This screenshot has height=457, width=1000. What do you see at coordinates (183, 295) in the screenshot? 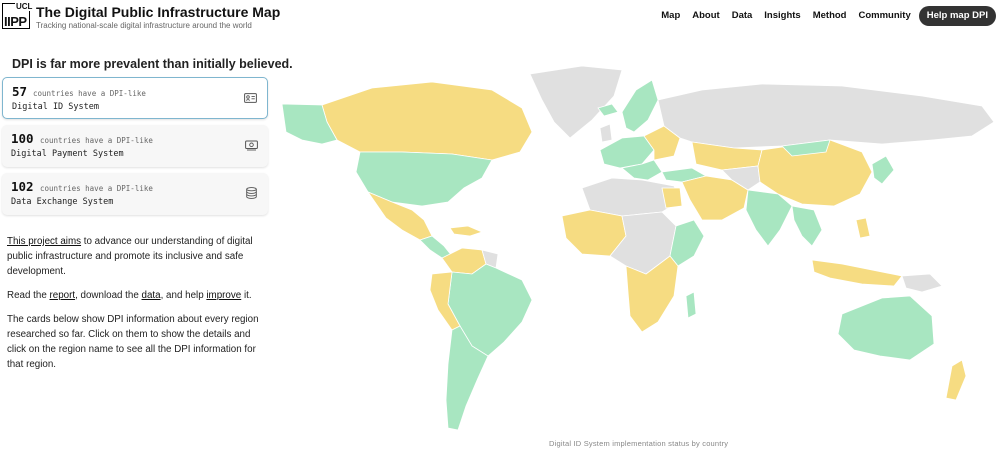
I see `read-text-3: , and help` at bounding box center [183, 295].